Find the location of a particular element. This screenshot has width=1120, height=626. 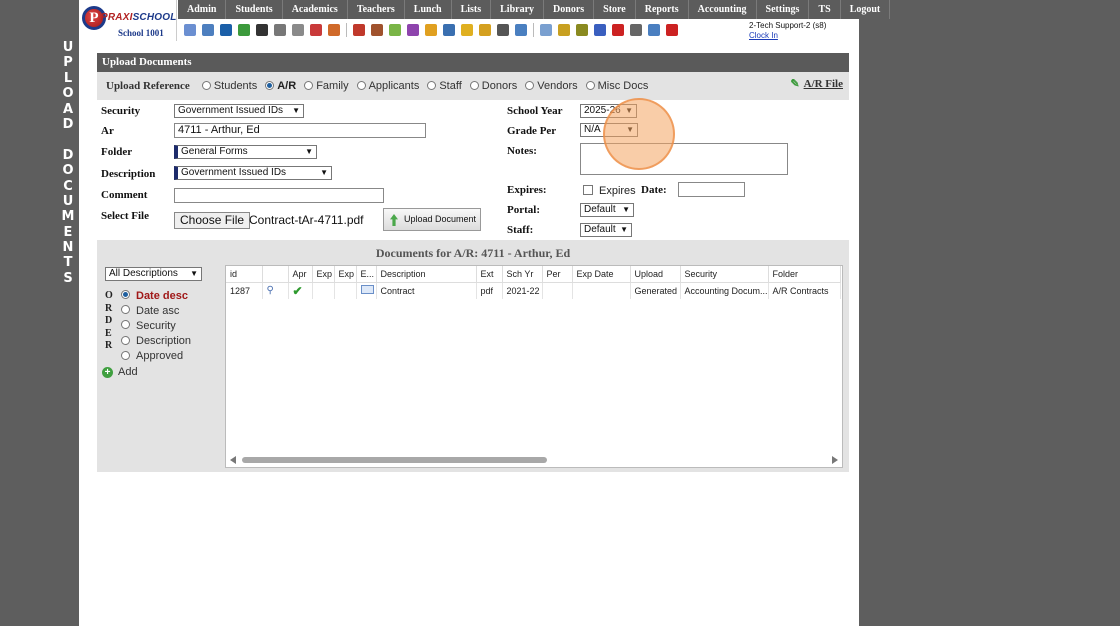

speaker-icon is located at coordinates (280, 30).